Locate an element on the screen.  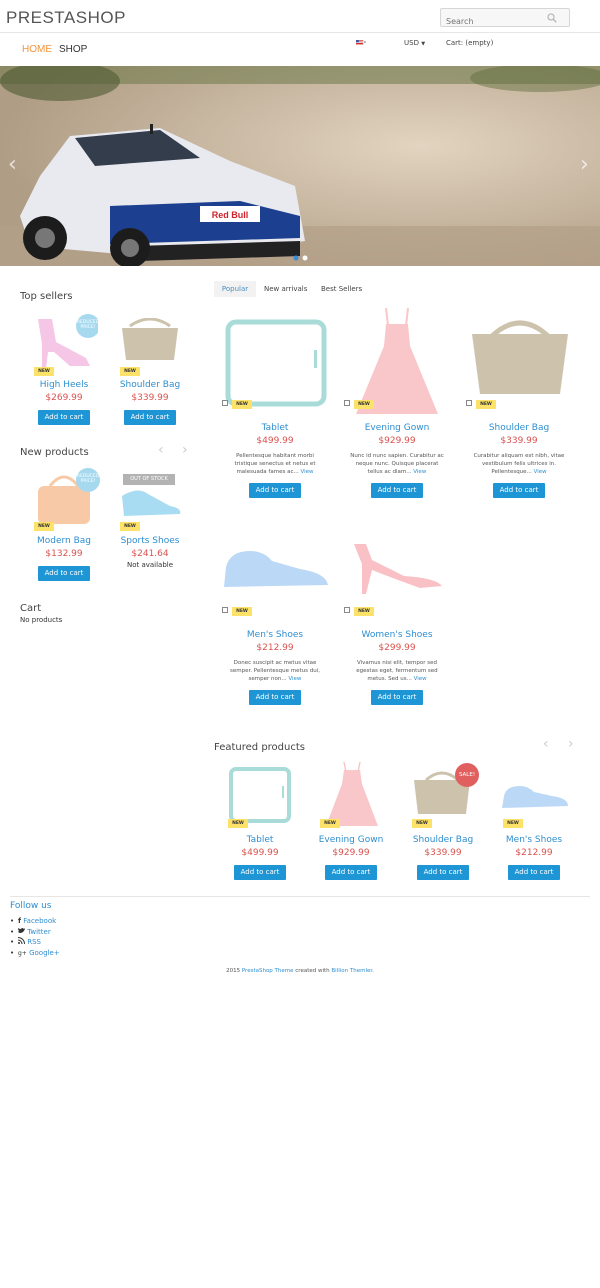
search-icon is located at coordinates (552, 18).